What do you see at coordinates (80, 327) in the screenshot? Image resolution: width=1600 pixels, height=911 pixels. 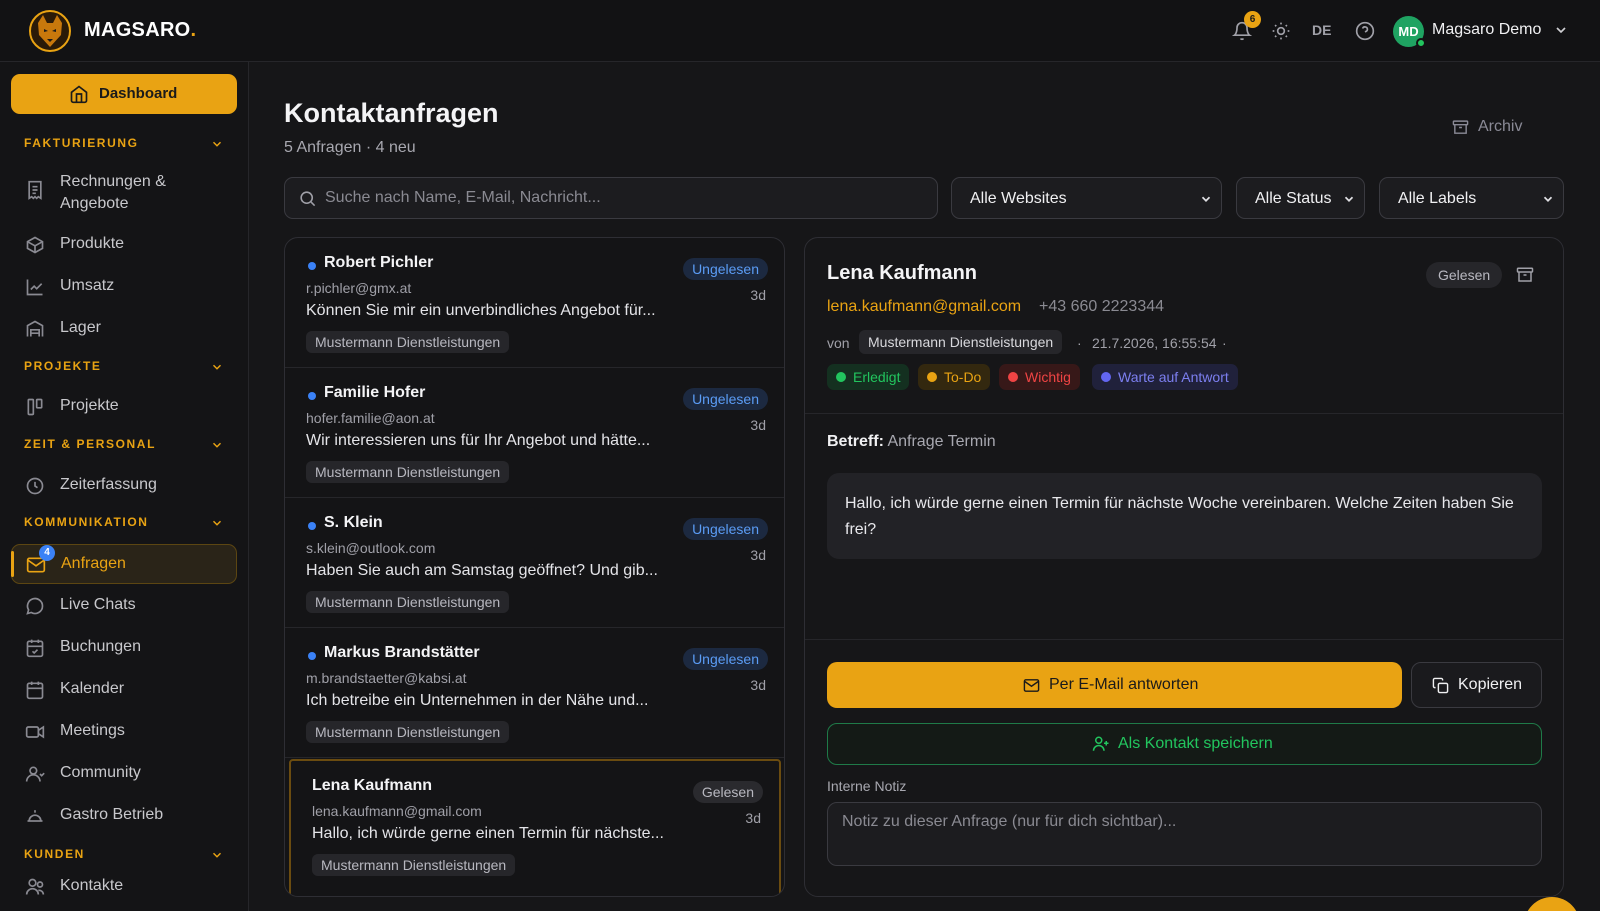 I see `sidebar-item-label: Lager` at bounding box center [80, 327].